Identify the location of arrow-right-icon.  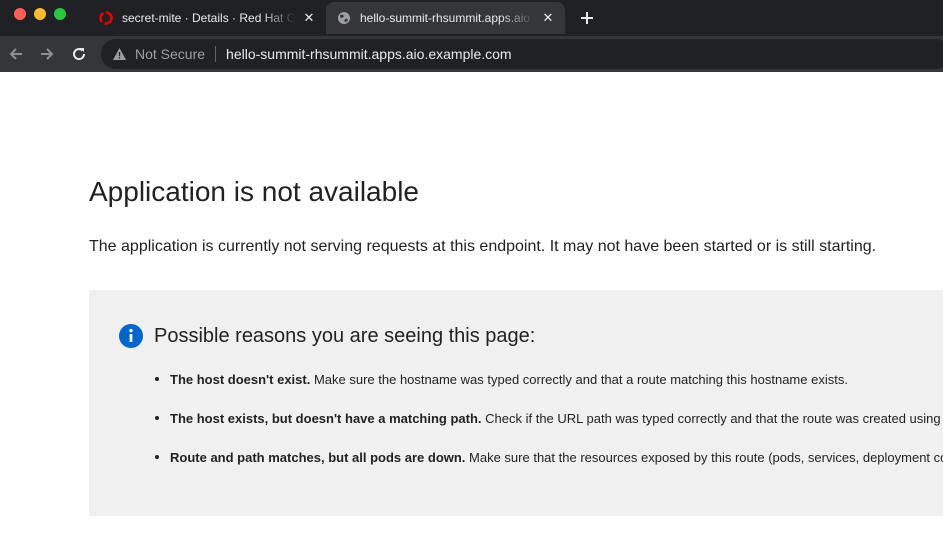
(47, 54).